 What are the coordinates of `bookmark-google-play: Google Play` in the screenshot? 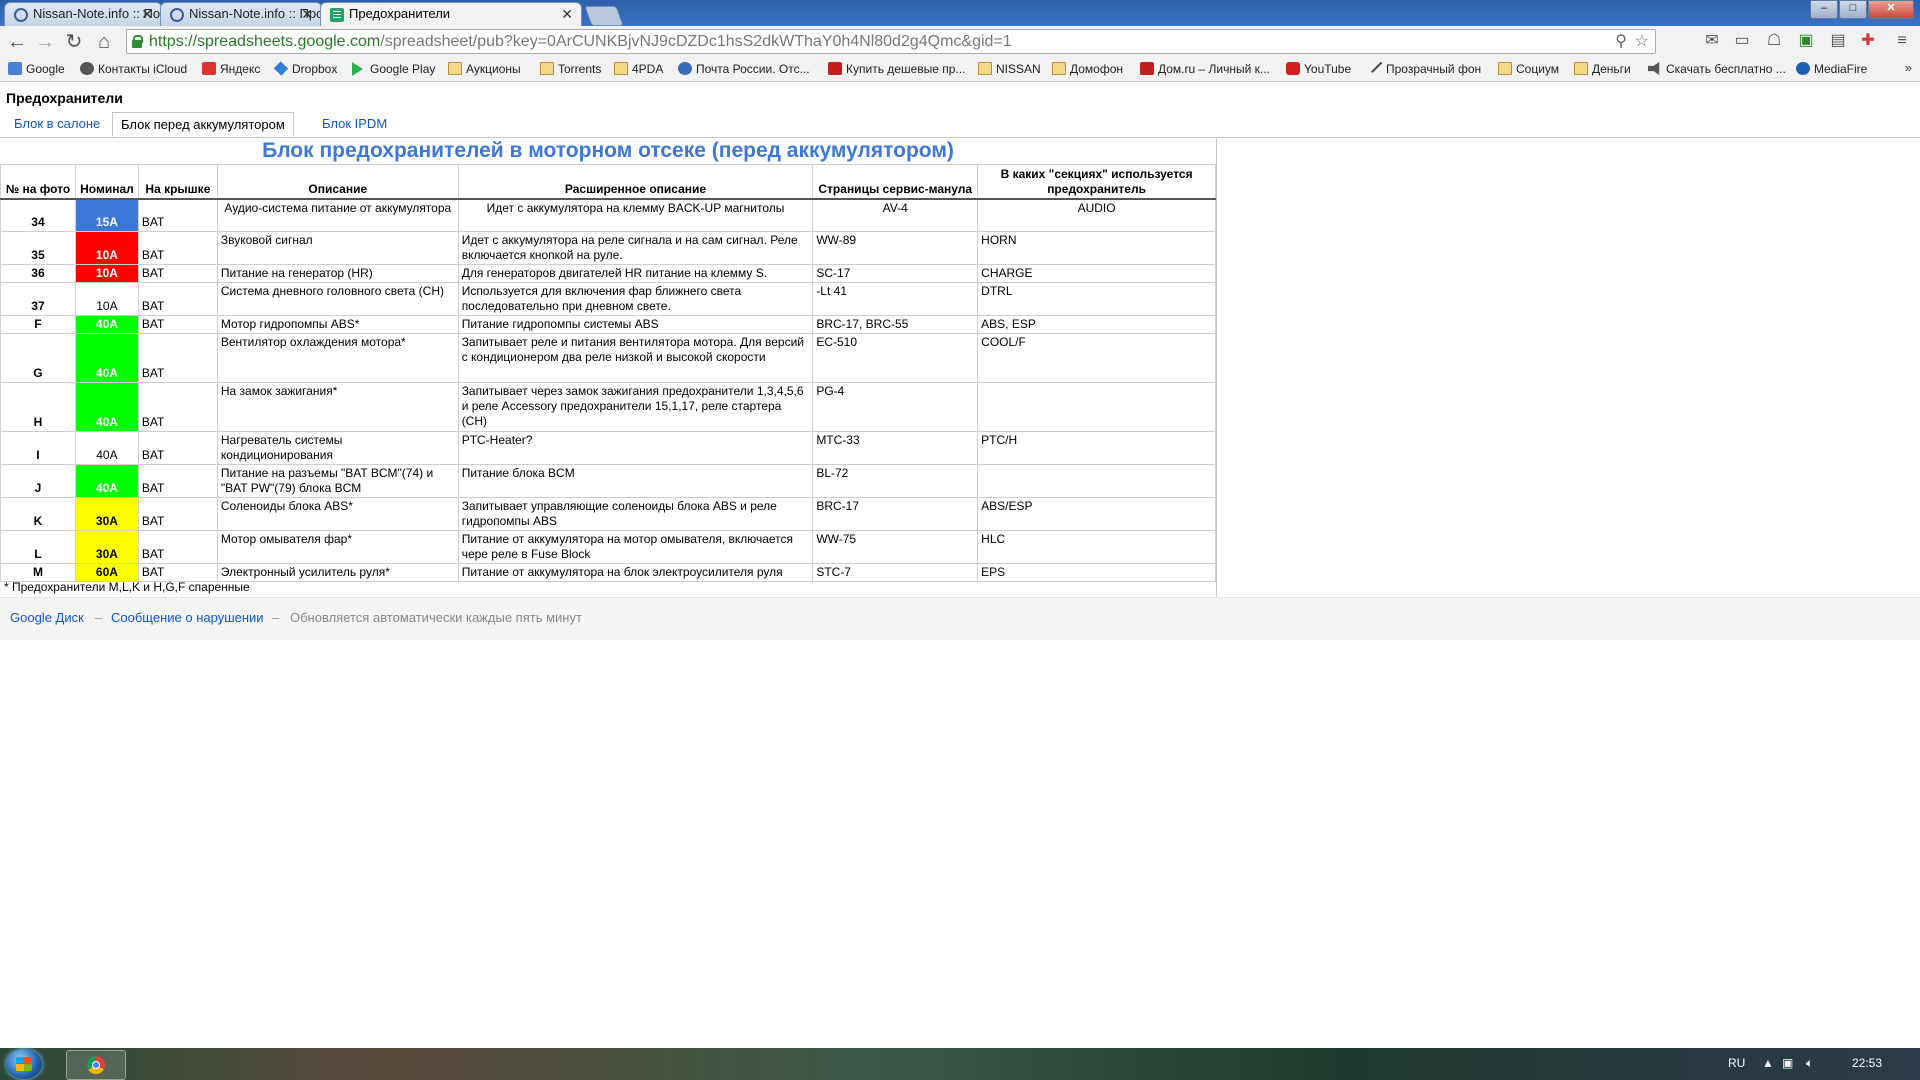 It's located at (393, 69).